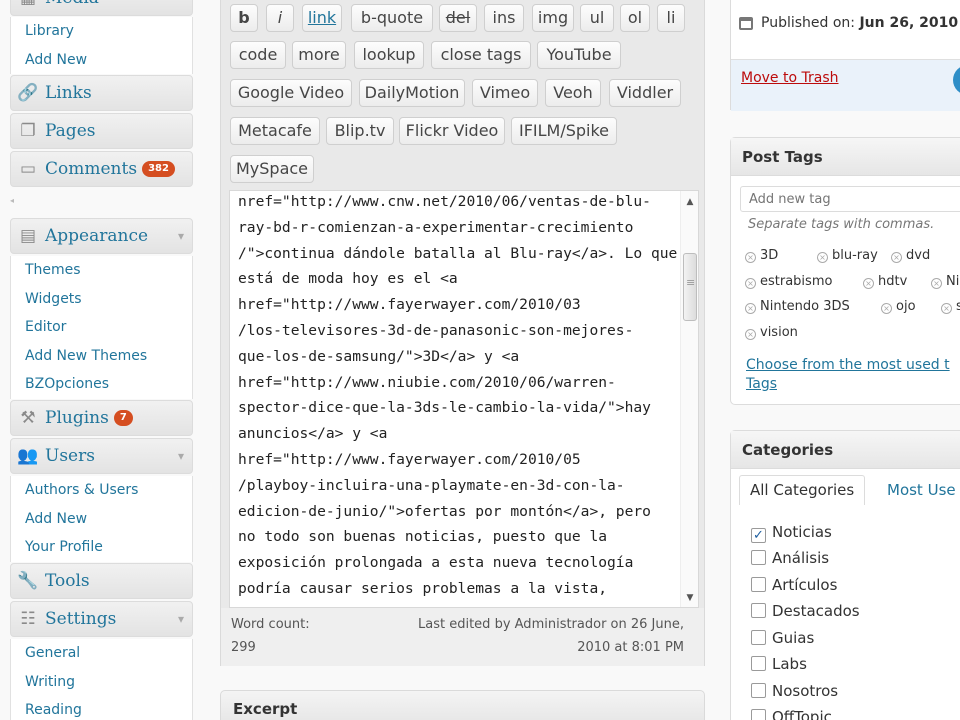 This screenshot has width=960, height=720. What do you see at coordinates (322, 18) in the screenshot?
I see `qt-link-button: link` at bounding box center [322, 18].